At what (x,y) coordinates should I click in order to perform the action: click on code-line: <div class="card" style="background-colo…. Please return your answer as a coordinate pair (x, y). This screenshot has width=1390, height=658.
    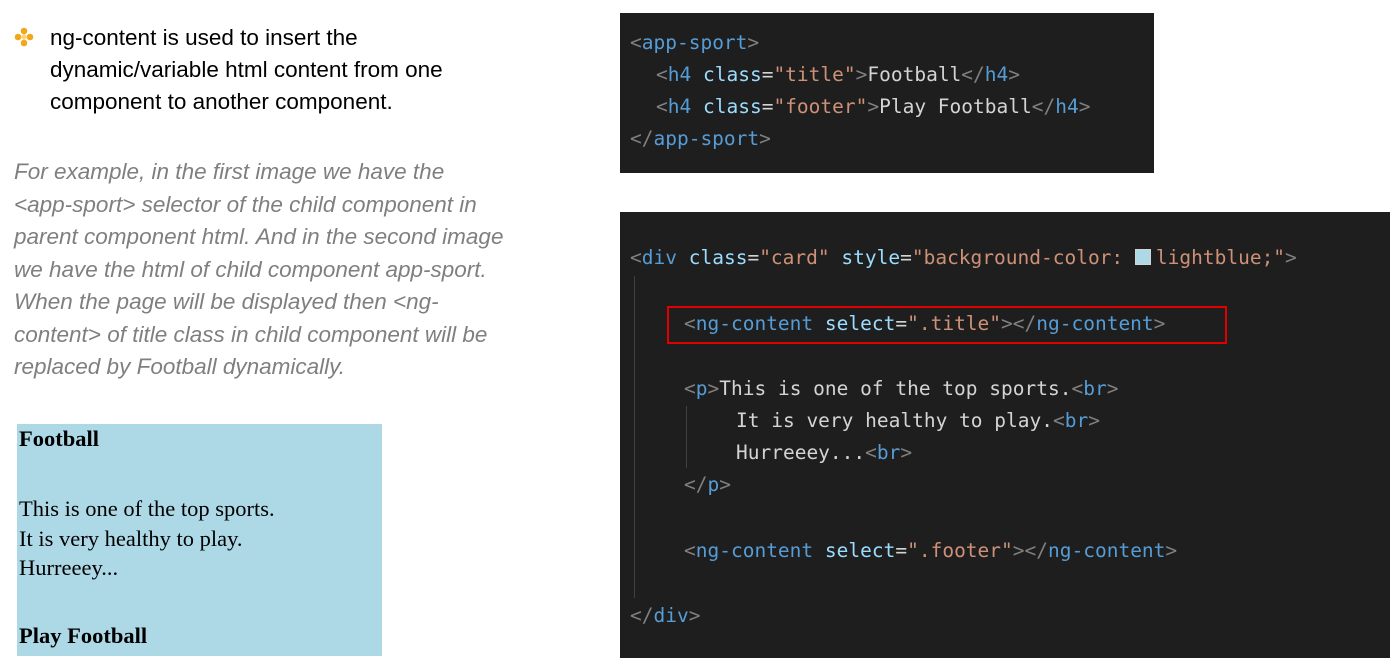
    Looking at the image, I should click on (963, 257).